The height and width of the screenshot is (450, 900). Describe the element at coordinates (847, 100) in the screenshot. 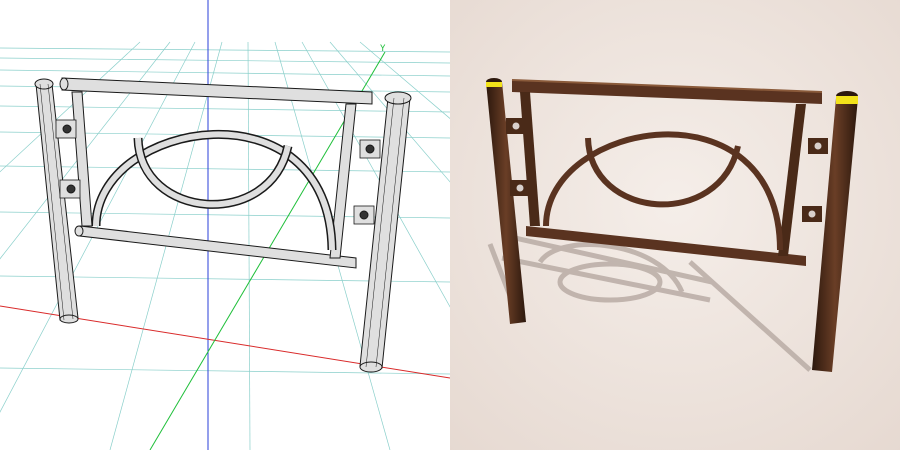

I see `reflector-right` at that location.